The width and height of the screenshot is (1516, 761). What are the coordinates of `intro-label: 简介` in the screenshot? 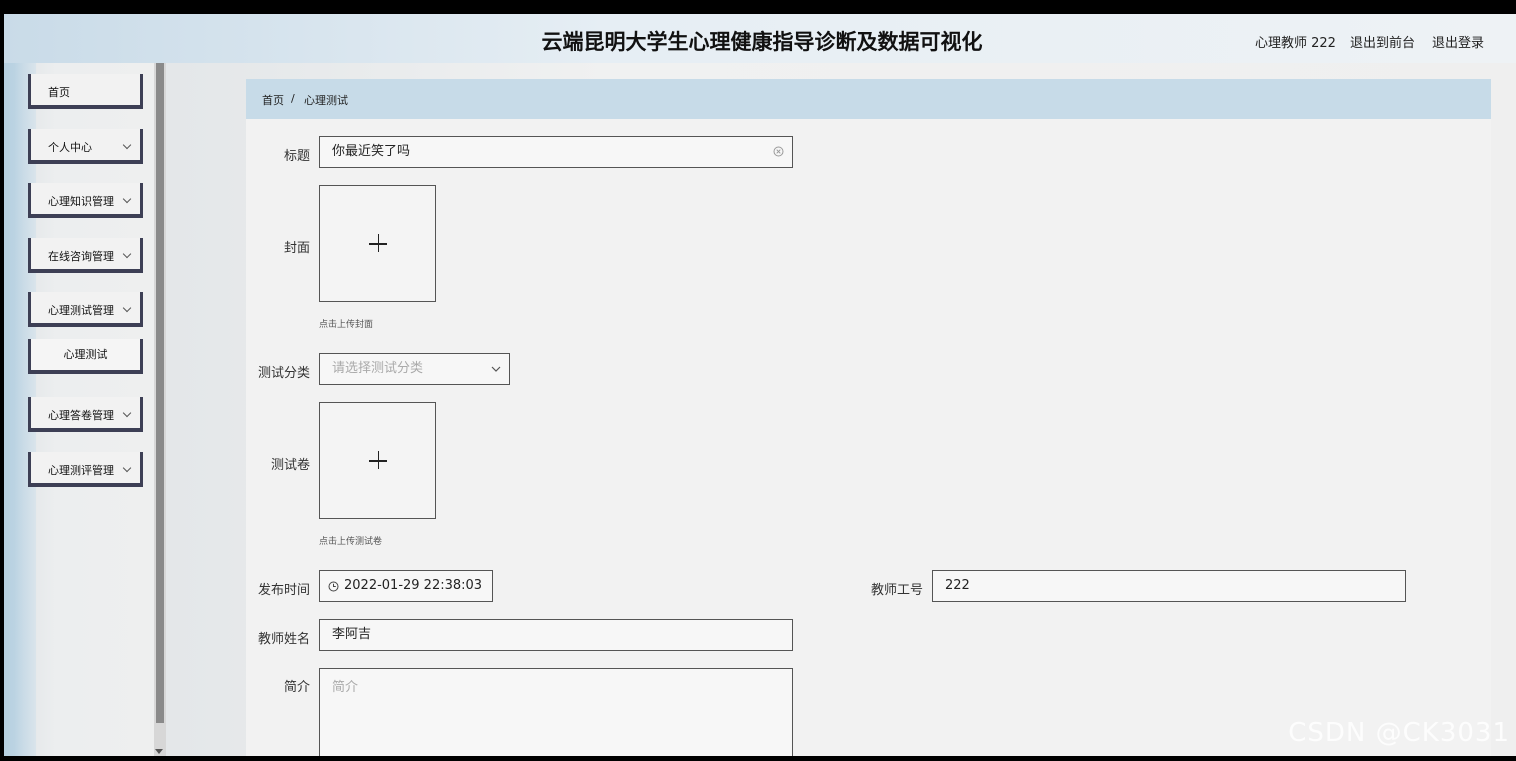 It's located at (296, 687).